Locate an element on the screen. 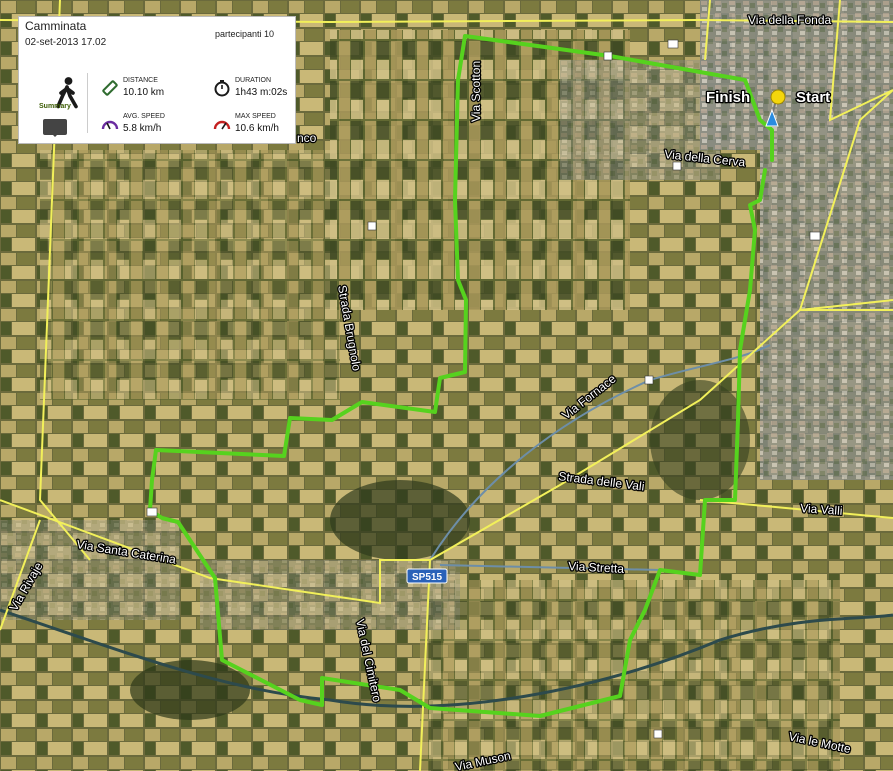 The image size is (893, 771). max-speed-value: 10.6 km/h is located at coordinates (257, 128).